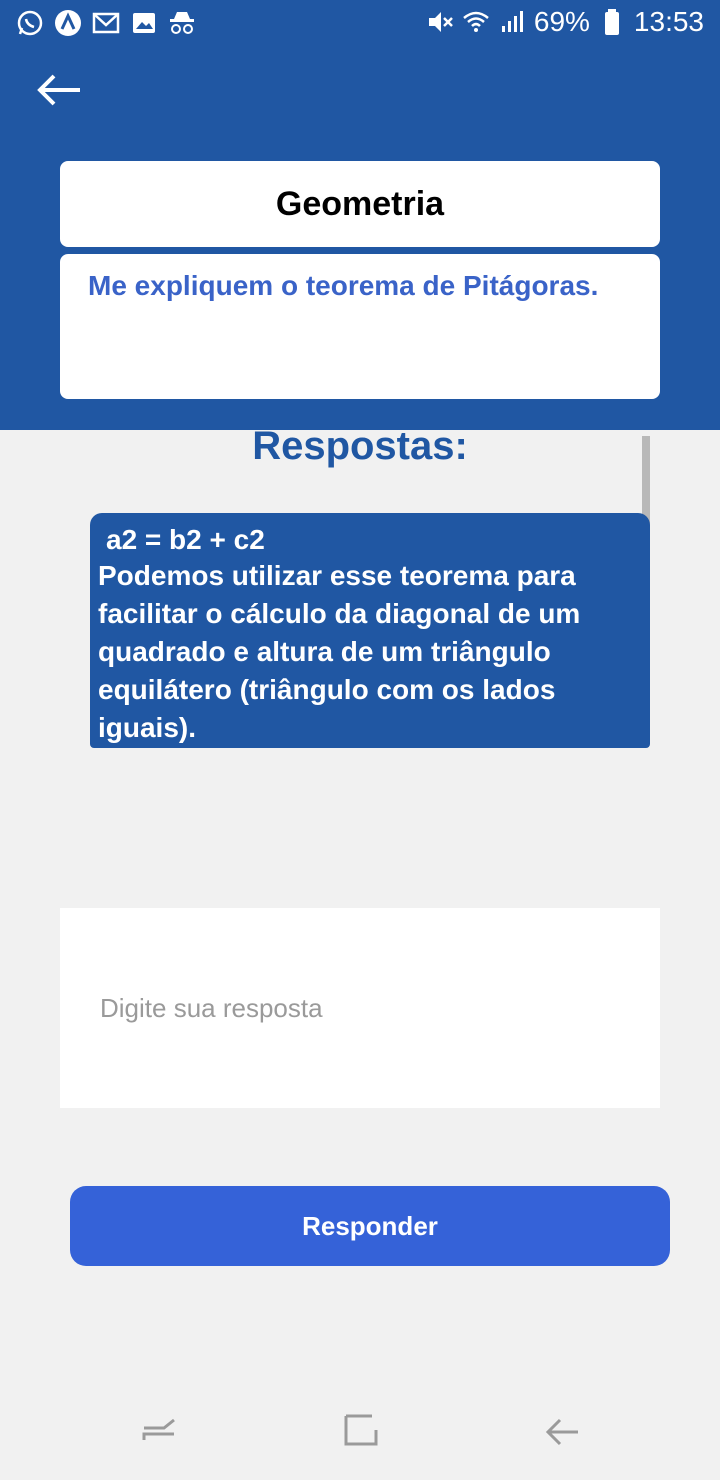 The width and height of the screenshot is (720, 1480). What do you see at coordinates (562, 1430) in the screenshot?
I see `back-nav-icon` at bounding box center [562, 1430].